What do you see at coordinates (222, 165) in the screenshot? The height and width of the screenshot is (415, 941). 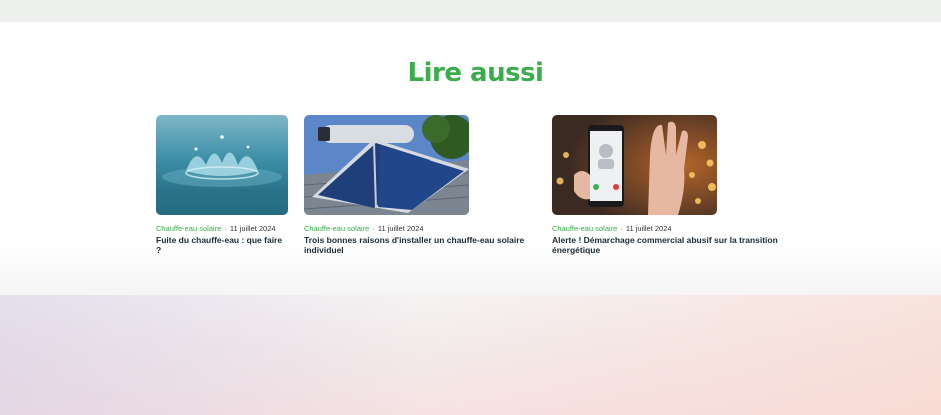 I see `article-thumbnail-water-drop` at bounding box center [222, 165].